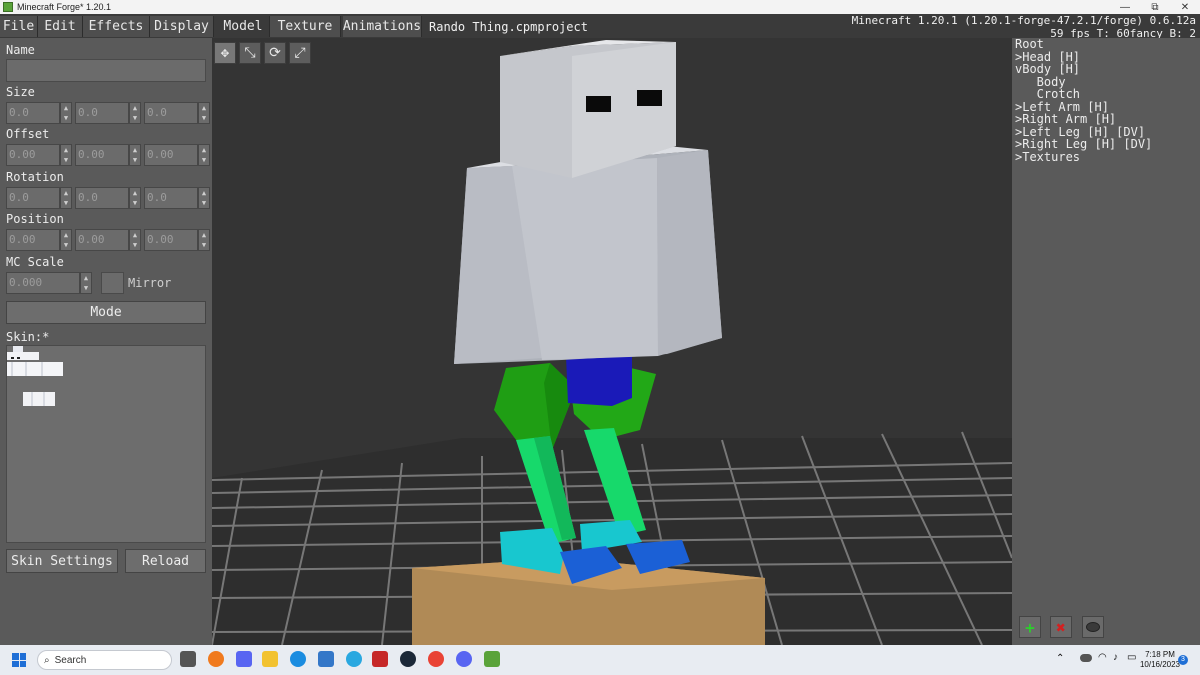 This screenshot has width=1200, height=675. Describe the element at coordinates (270, 659) in the screenshot. I see `file-explorer-icon` at that location.